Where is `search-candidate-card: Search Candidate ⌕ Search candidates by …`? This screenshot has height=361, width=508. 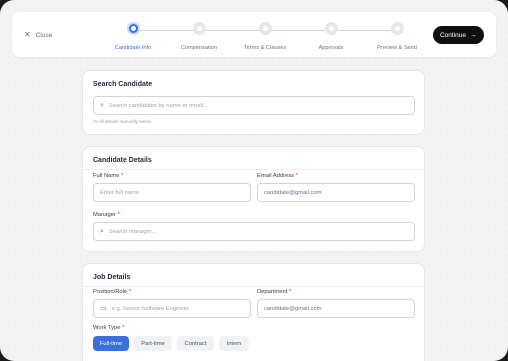
search-candidate-card: Search Candidate ⌕ Search candidates by … is located at coordinates (253, 102).